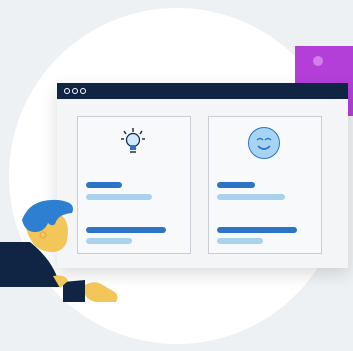 The width and height of the screenshot is (353, 351). I want to click on window-titlebar, so click(202, 91).